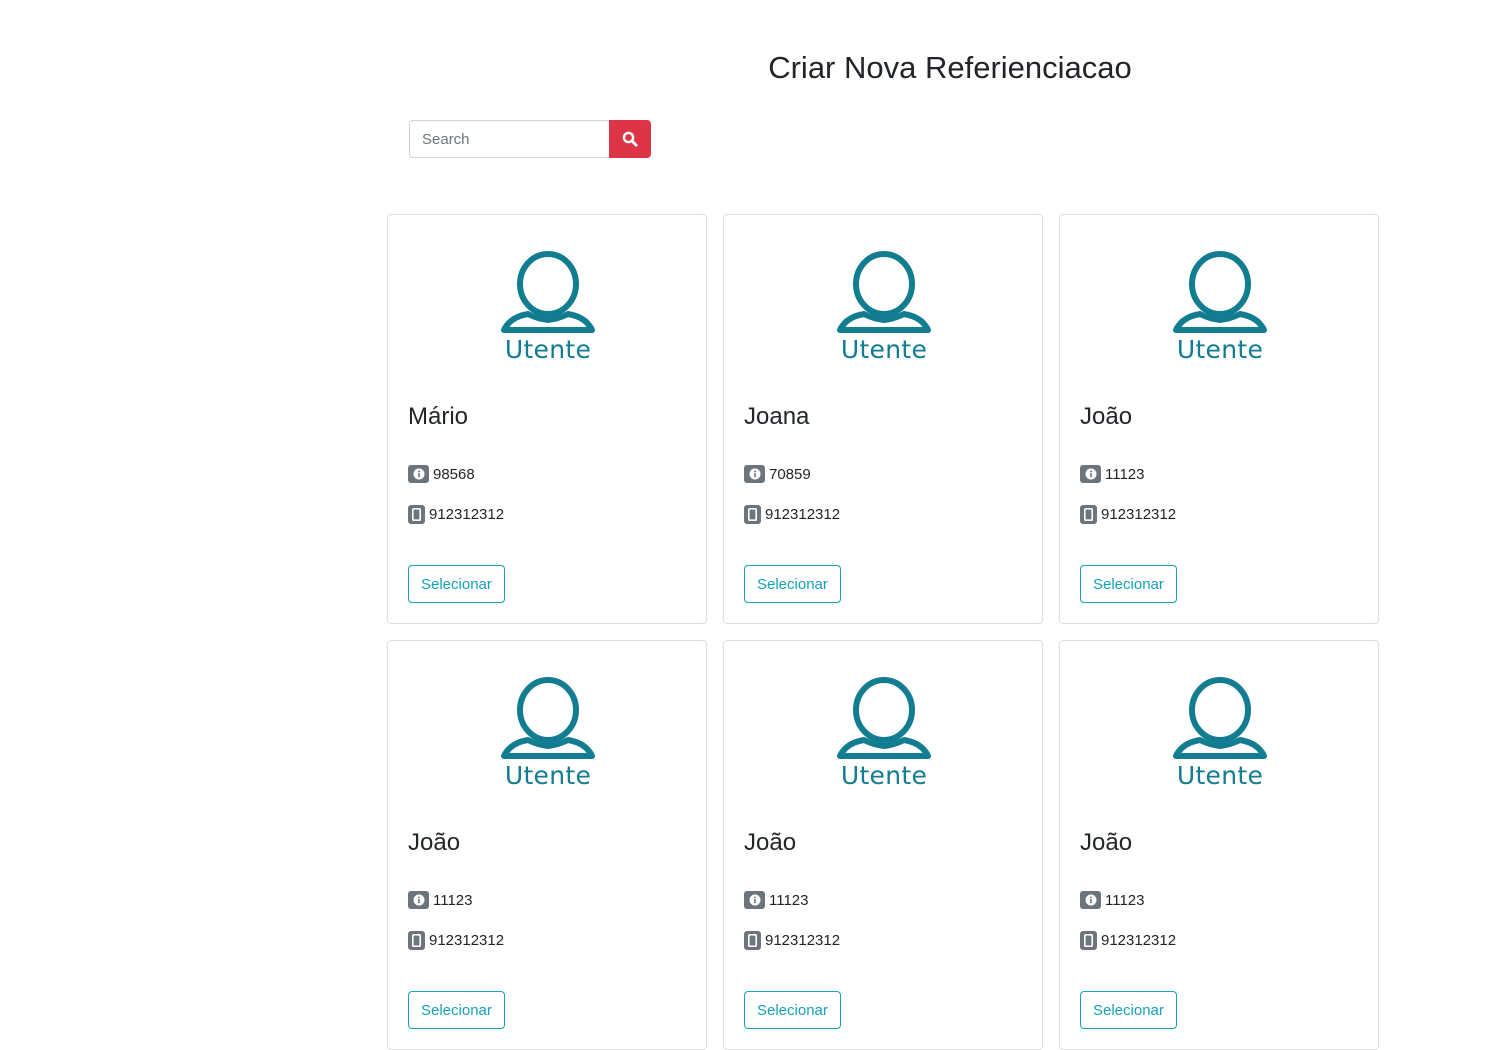 The height and width of the screenshot is (1050, 1497). Describe the element at coordinates (950, 67) in the screenshot. I see `page-title: Criar Nova Referienciacao` at that location.